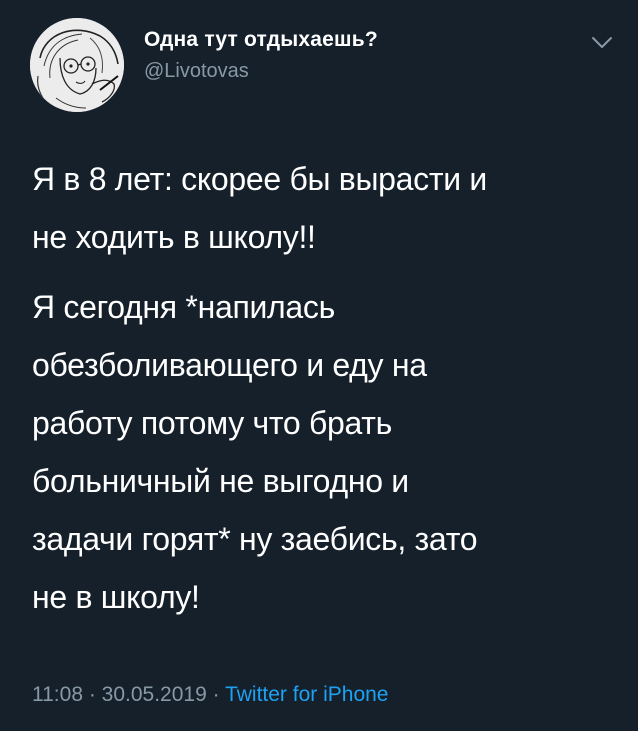 This screenshot has width=638, height=731. Describe the element at coordinates (306, 694) in the screenshot. I see `tweet-source-link: Twitter for iPhone` at that location.